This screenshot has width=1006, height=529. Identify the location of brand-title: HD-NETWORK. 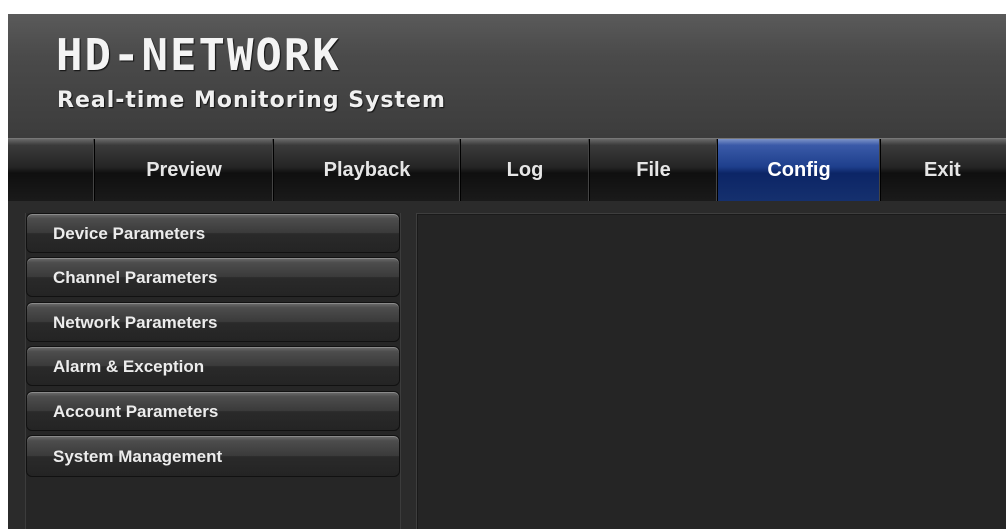
(198, 55).